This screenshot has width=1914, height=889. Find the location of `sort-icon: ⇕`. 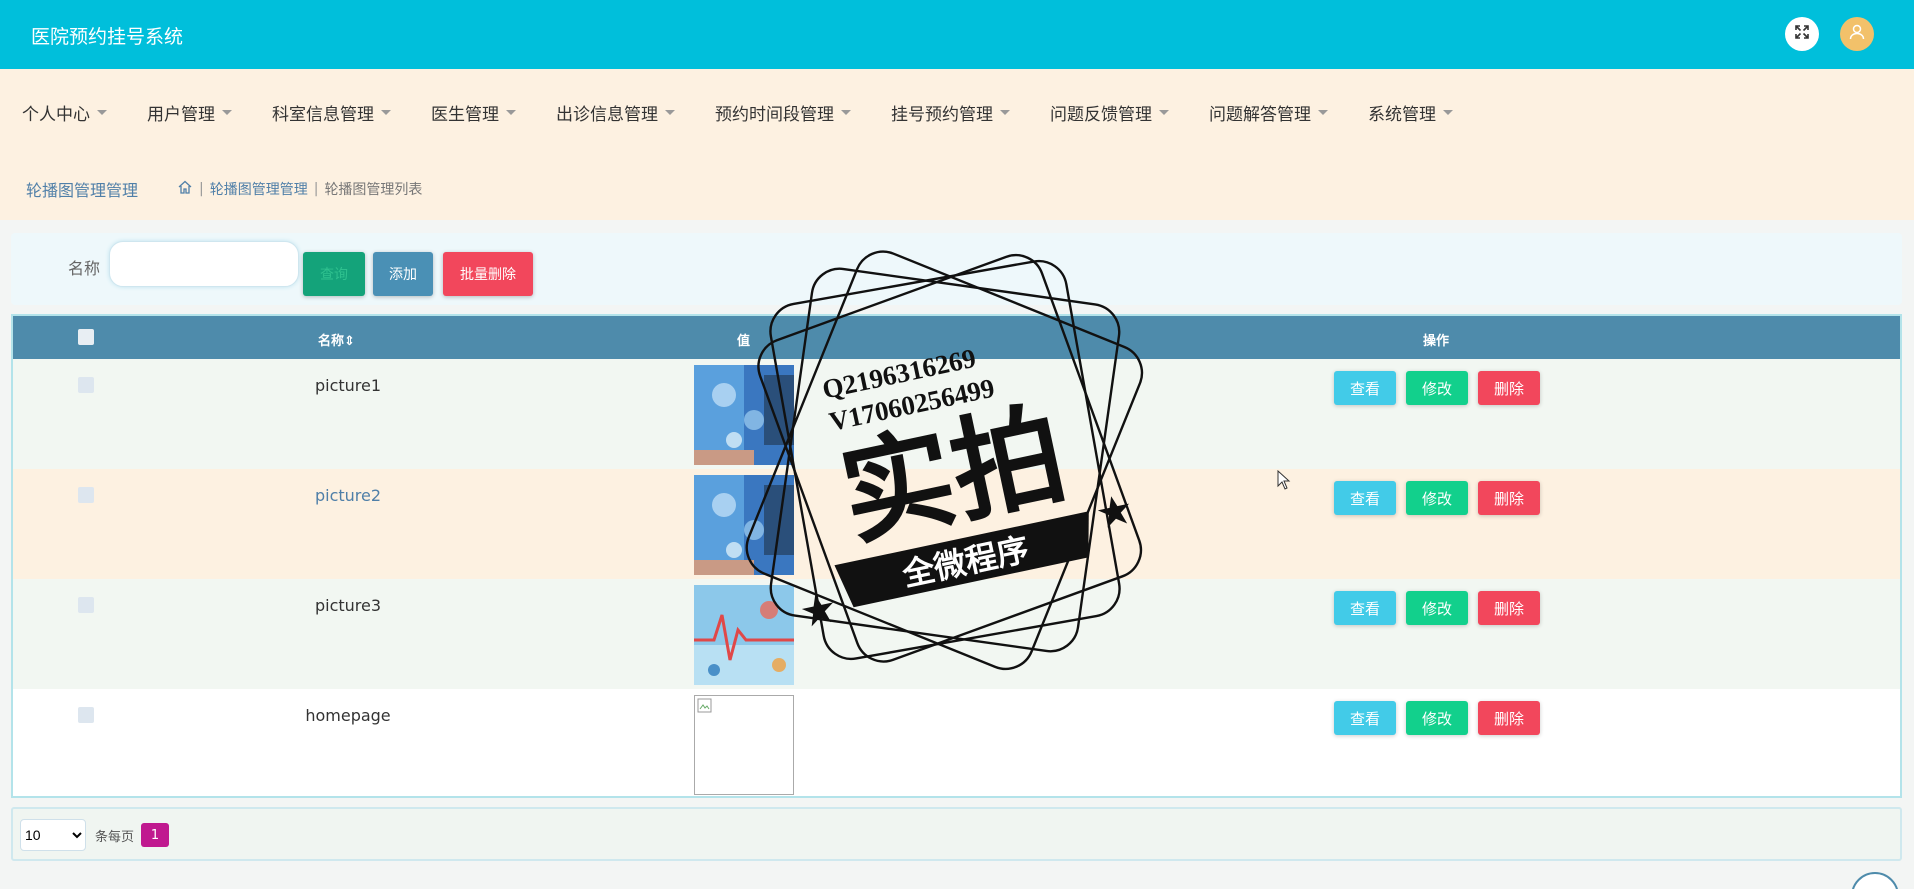

sort-icon: ⇕ is located at coordinates (349, 341).